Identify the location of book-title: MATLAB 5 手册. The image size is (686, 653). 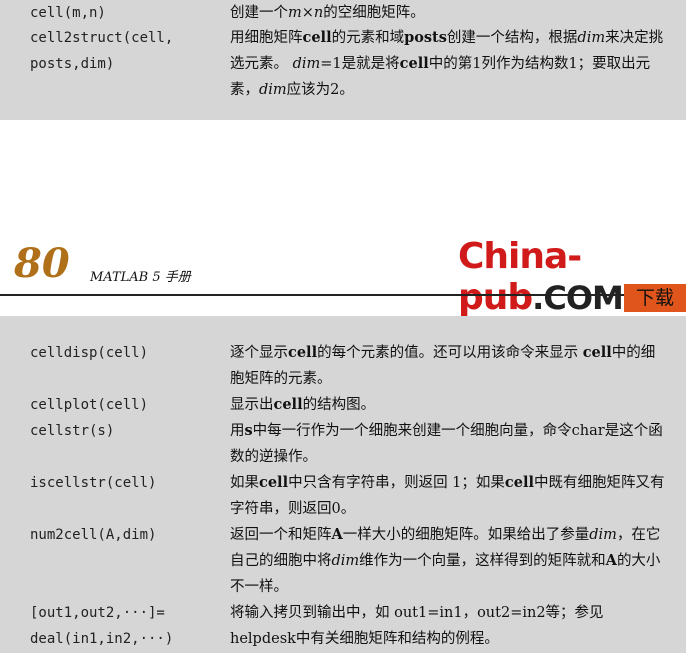
(140, 277).